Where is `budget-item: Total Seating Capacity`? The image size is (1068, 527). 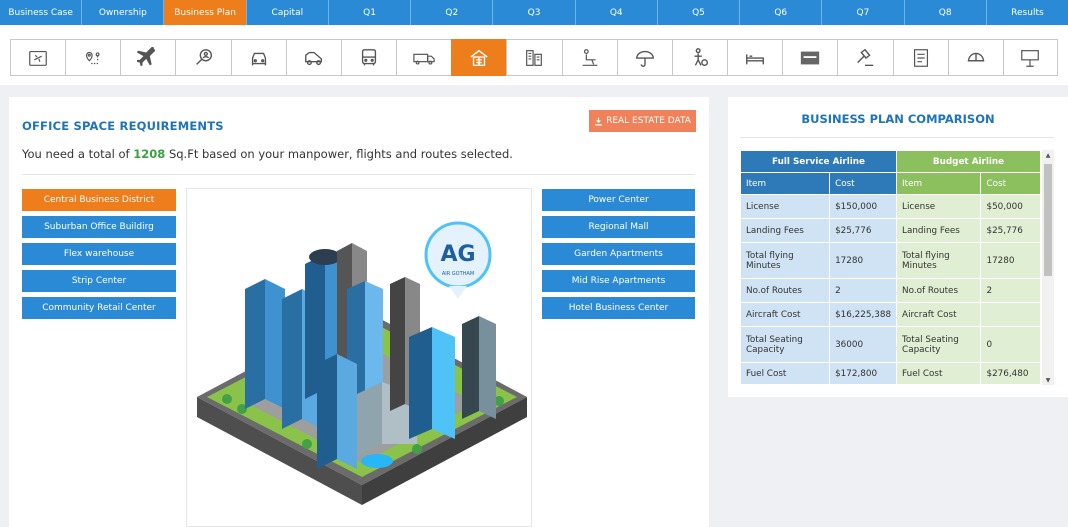
budget-item: Total Seating Capacity is located at coordinates (939, 344).